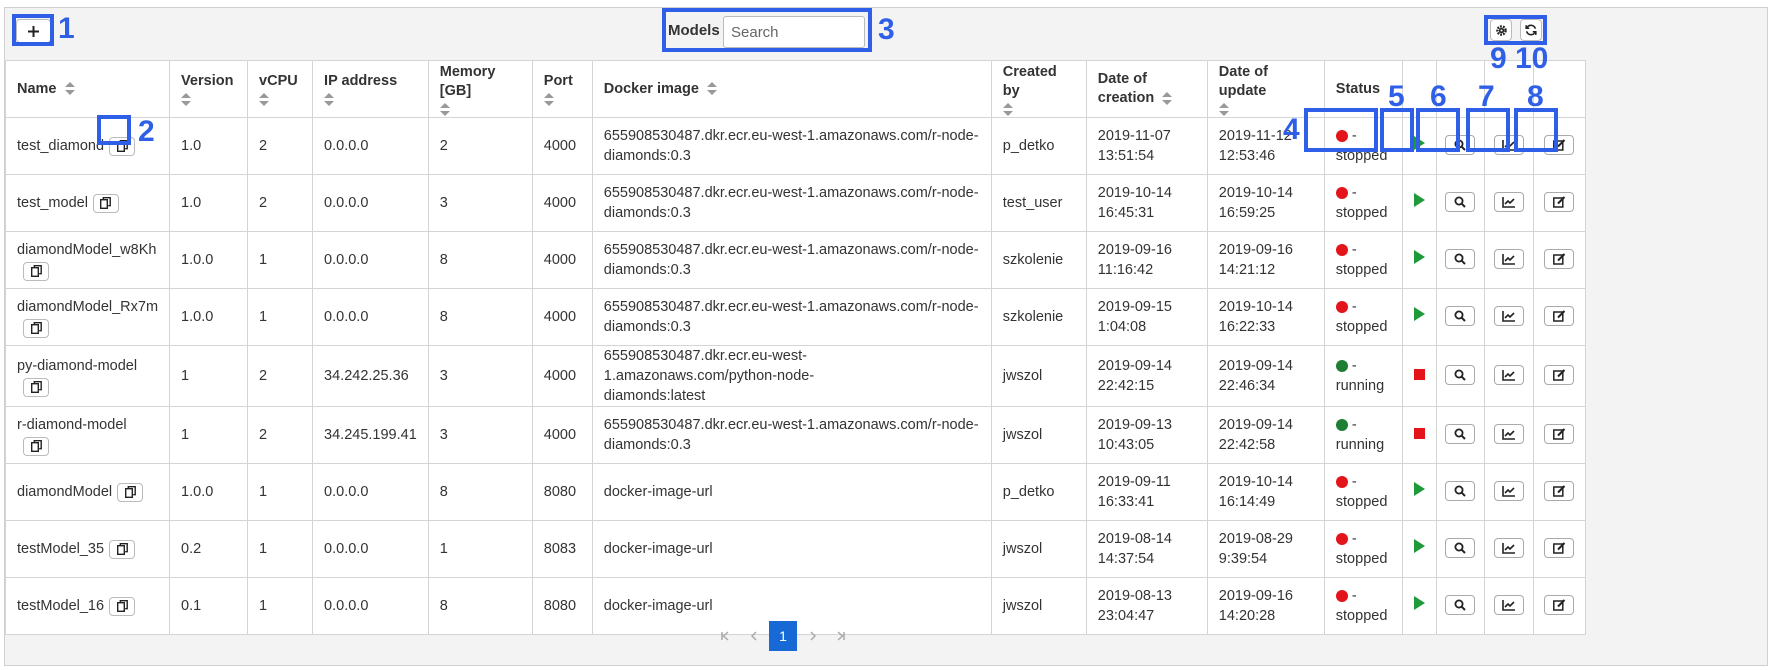 The width and height of the screenshot is (1770, 670). Describe the element at coordinates (480, 203) in the screenshot. I see `cell-memory: 3` at that location.